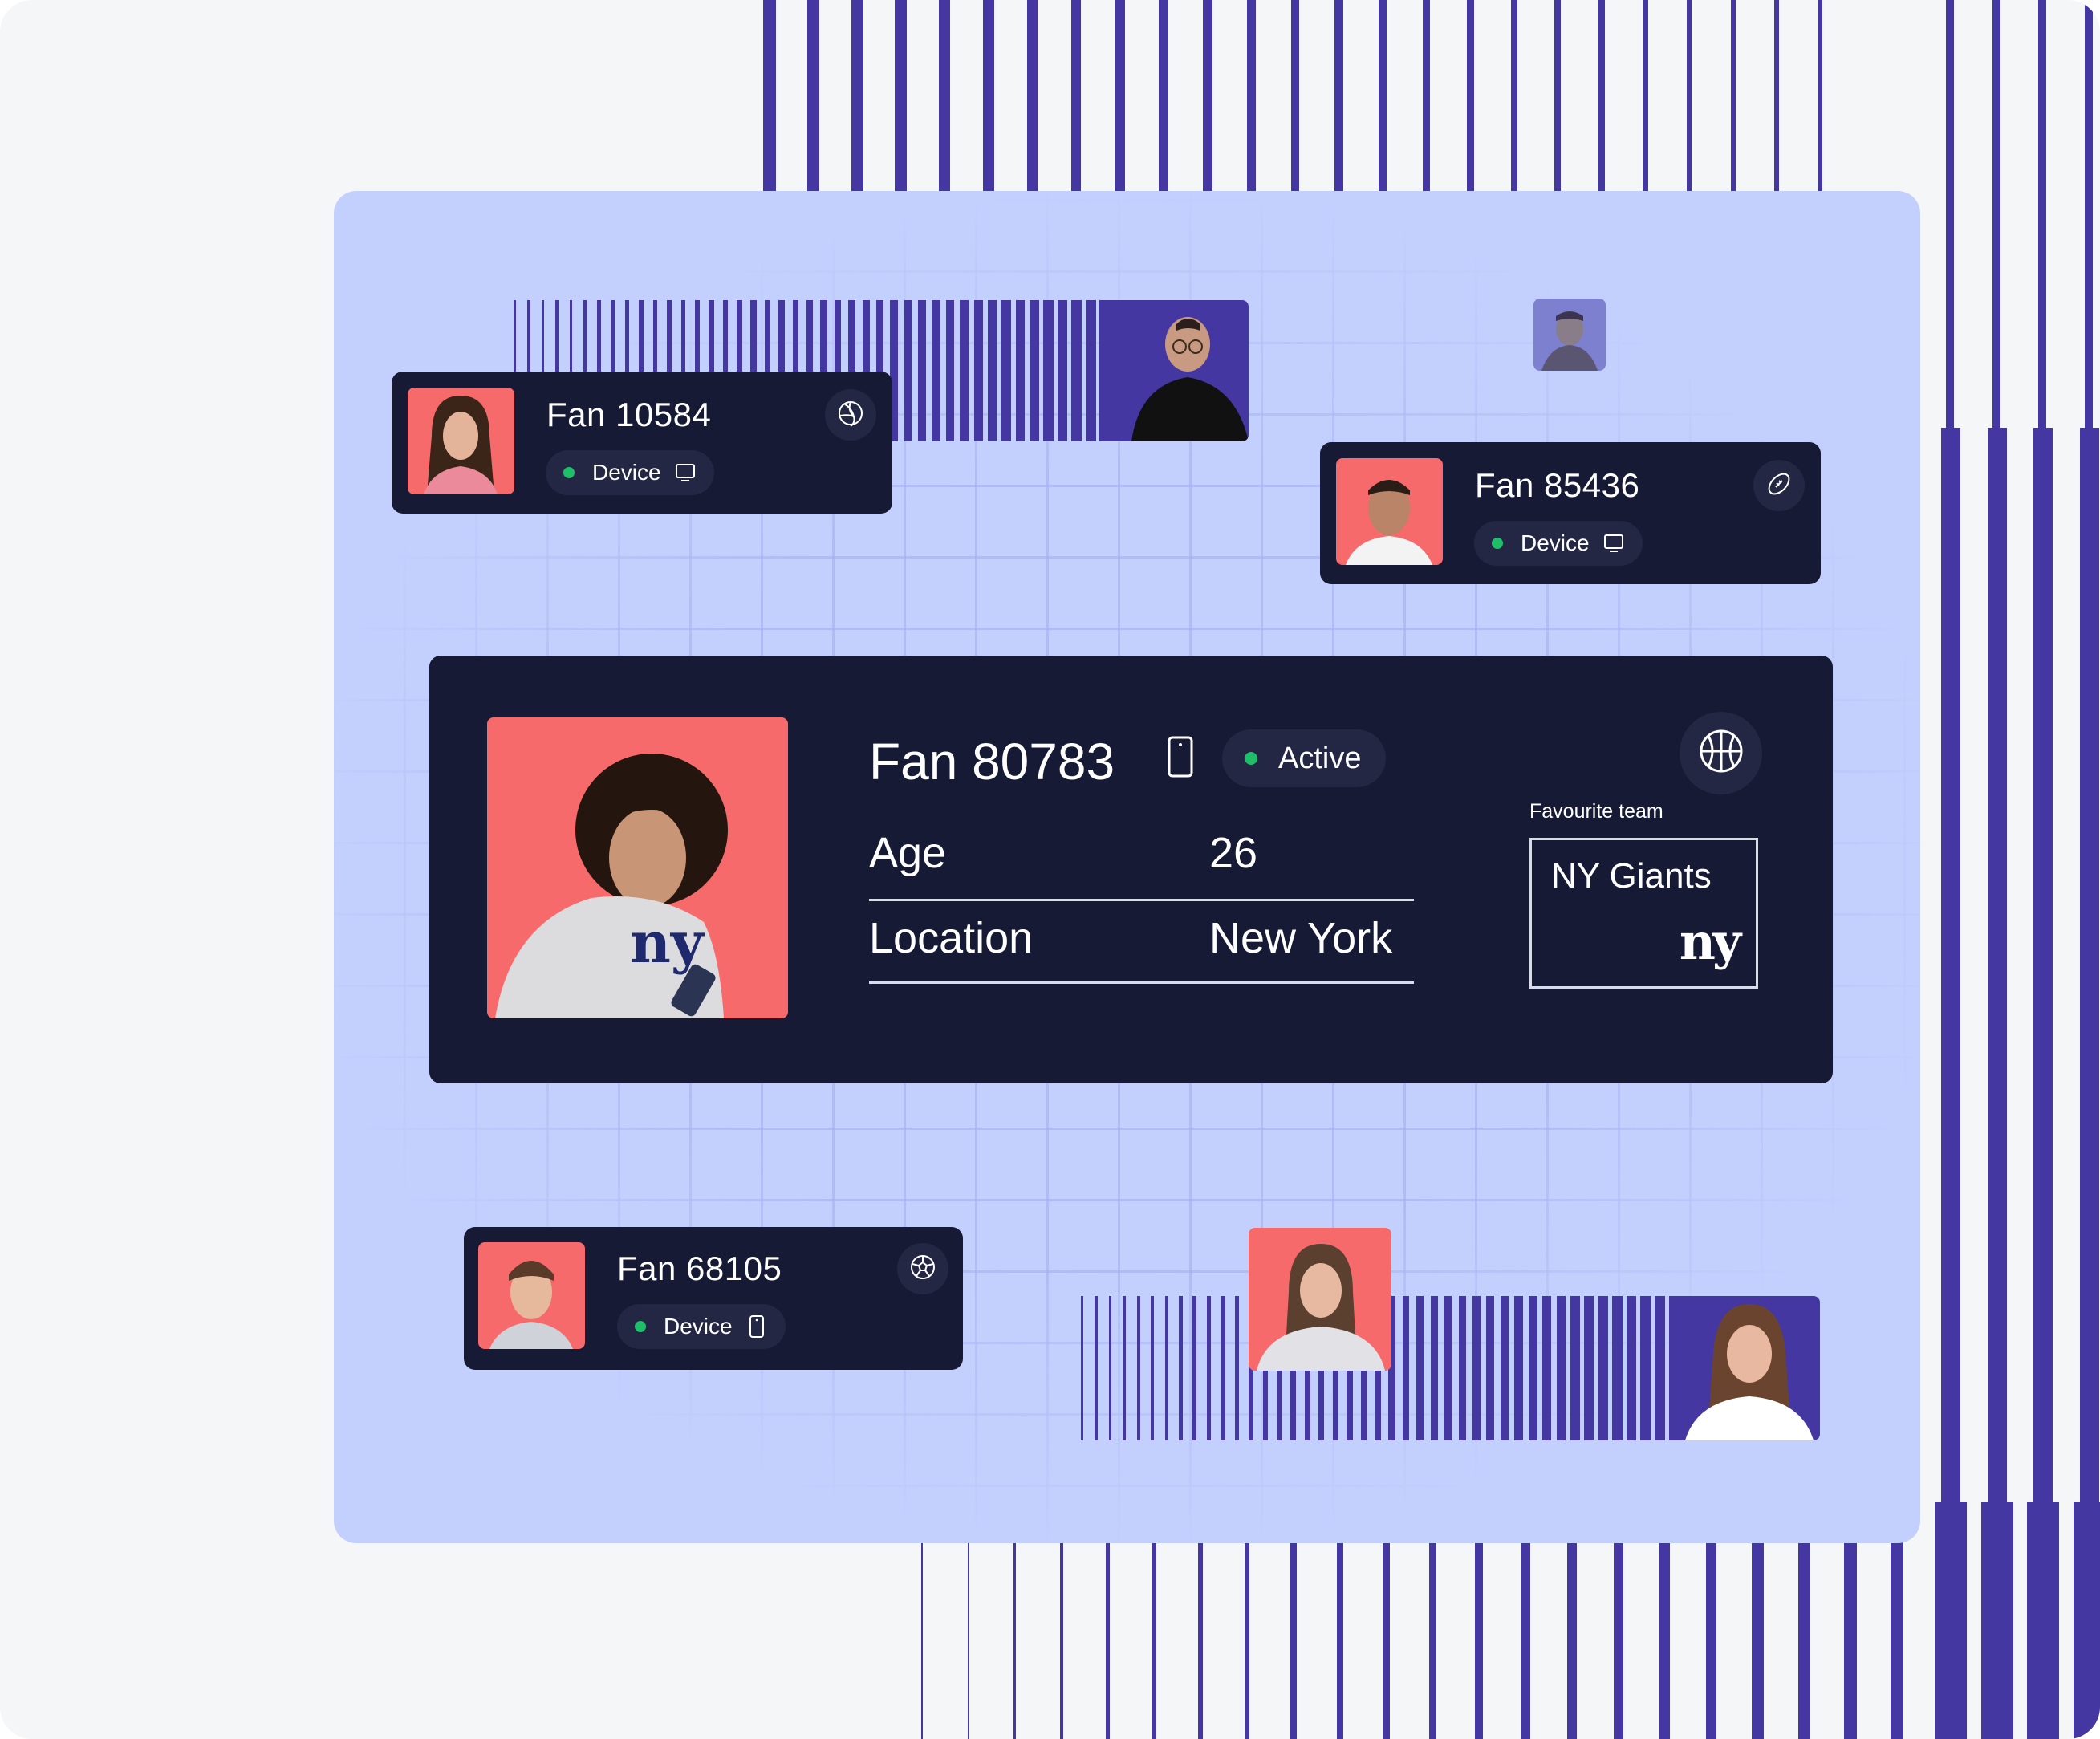  I want to click on american-football-icon, so click(1779, 486).